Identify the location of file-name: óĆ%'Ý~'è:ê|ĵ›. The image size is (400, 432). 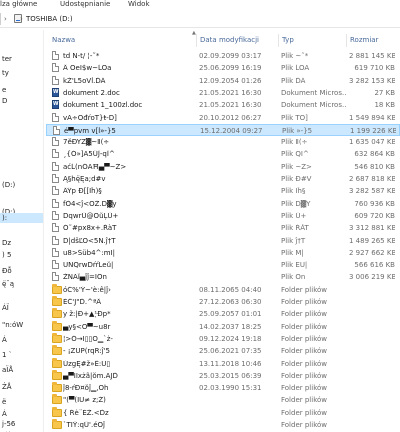
(87, 289).